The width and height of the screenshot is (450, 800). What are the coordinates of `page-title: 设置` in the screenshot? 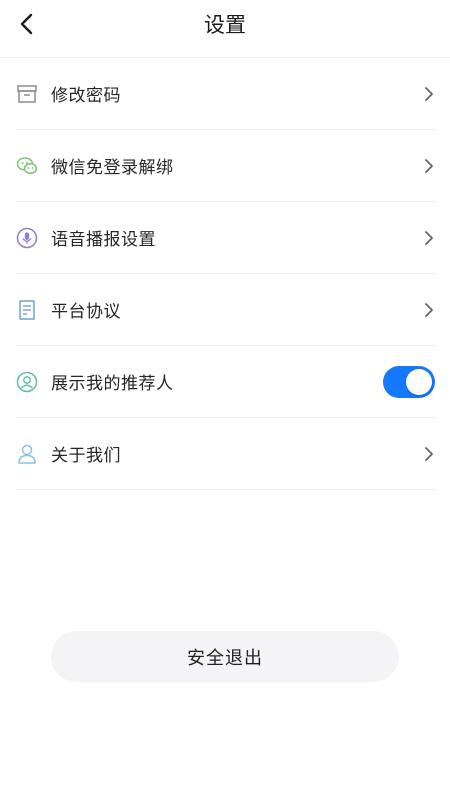 It's located at (225, 25).